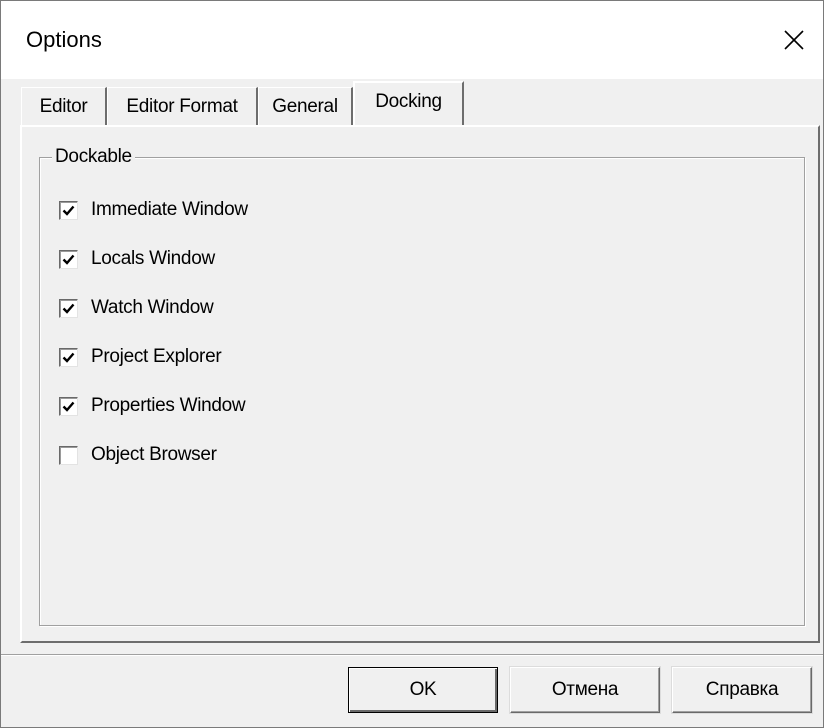 Image resolution: width=824 pixels, height=728 pixels. What do you see at coordinates (154, 454) in the screenshot?
I see `checkbox-label: Object Browser` at bounding box center [154, 454].